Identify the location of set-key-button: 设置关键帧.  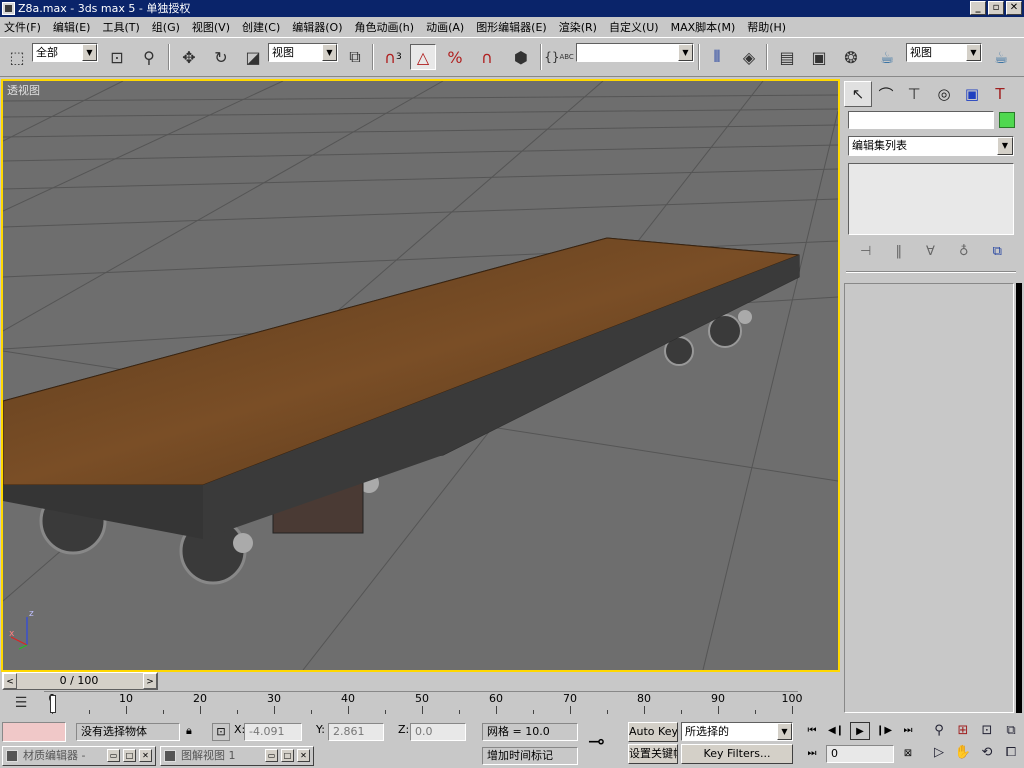
(653, 754).